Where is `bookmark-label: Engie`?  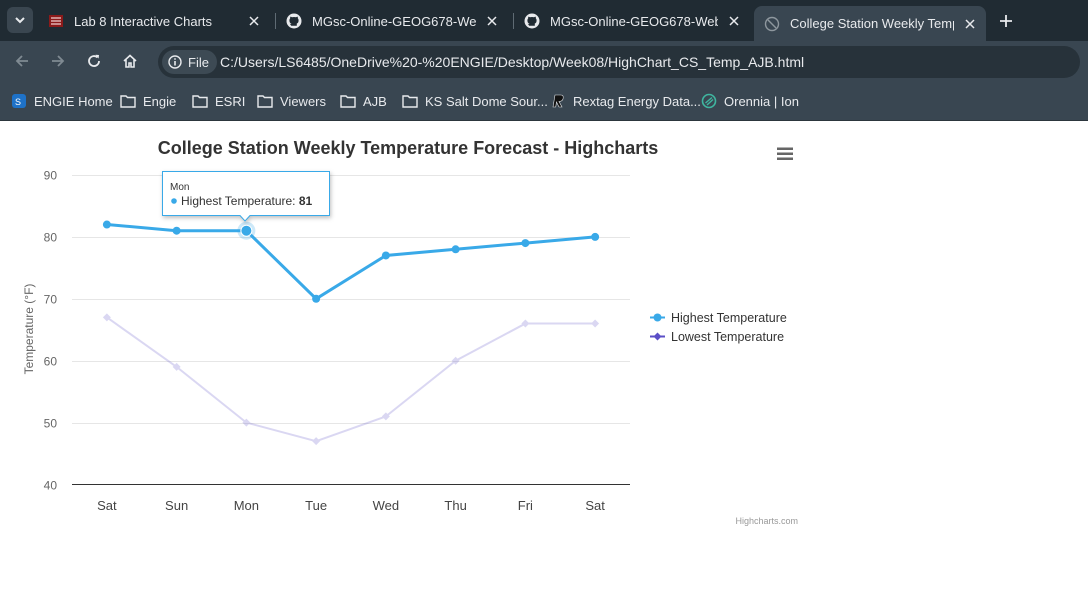 bookmark-label: Engie is located at coordinates (160, 101).